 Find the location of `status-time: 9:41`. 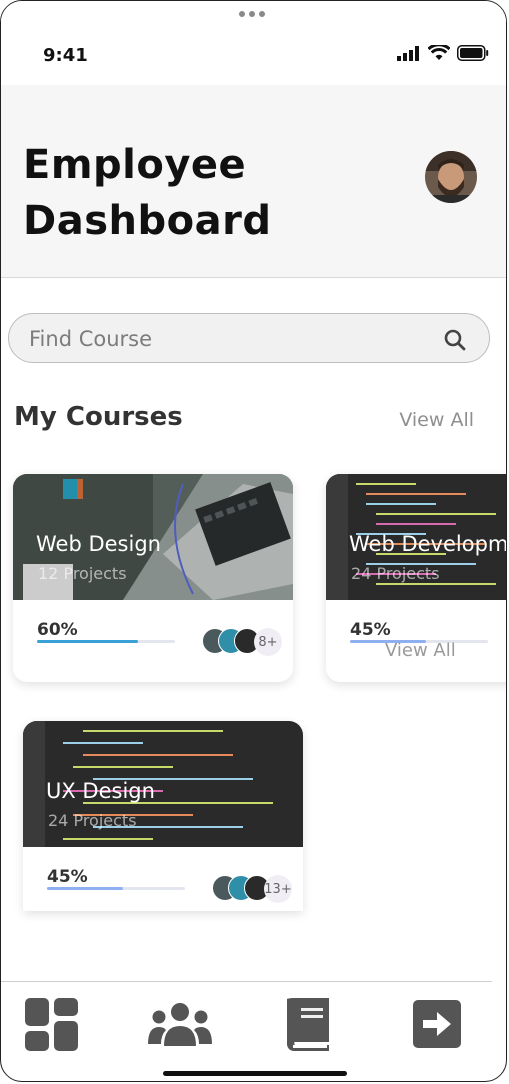

status-time: 9:41 is located at coordinates (65, 55).